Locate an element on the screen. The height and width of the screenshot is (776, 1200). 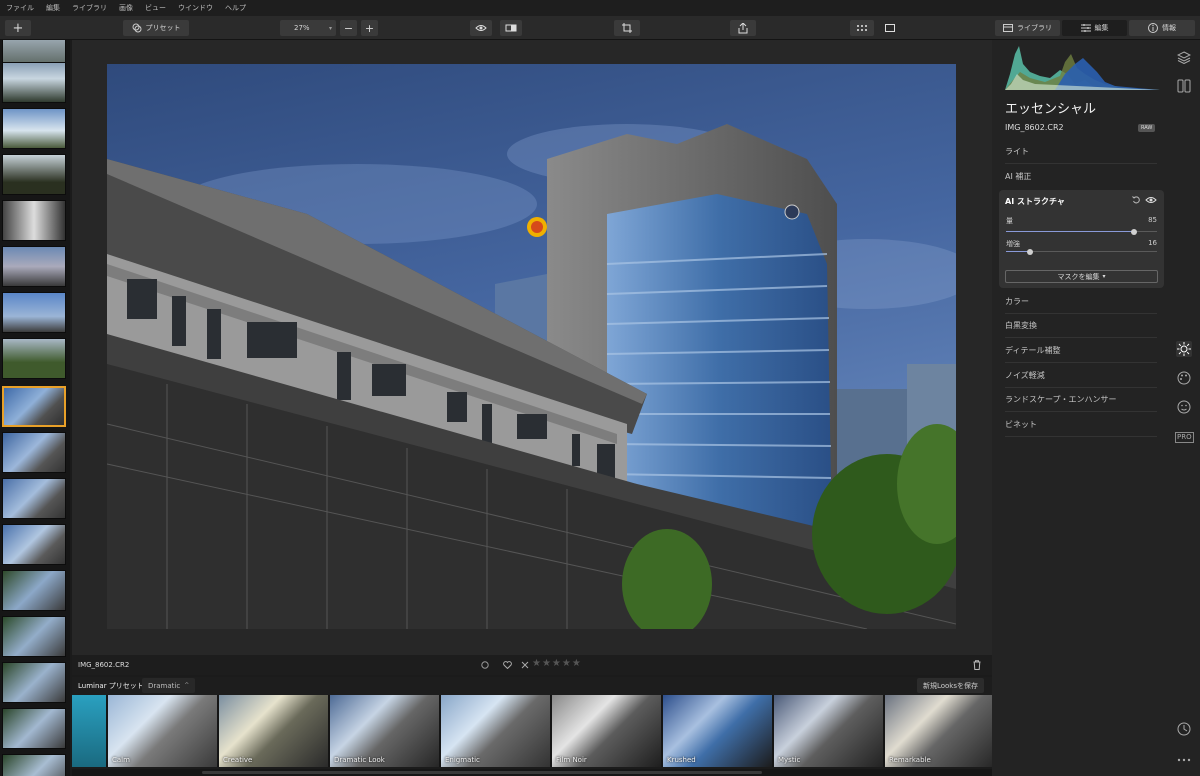
portrait-face-icon is located at coordinates (1184, 407).